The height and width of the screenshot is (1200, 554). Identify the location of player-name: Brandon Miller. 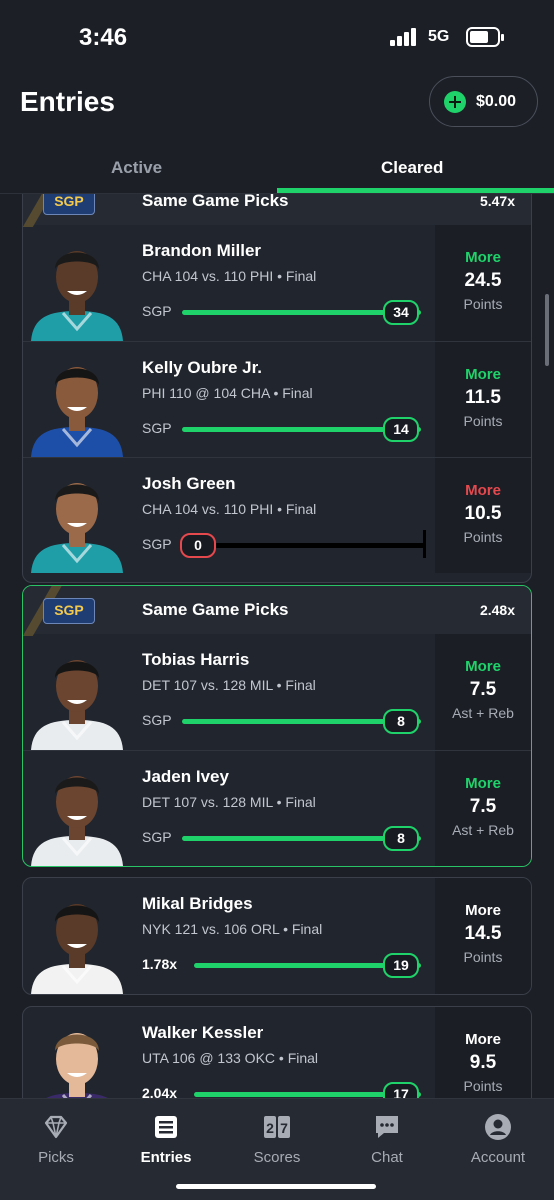
(202, 250).